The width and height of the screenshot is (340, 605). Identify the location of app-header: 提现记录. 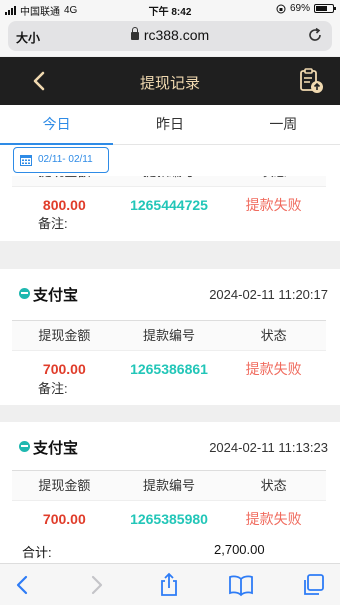
(170, 81).